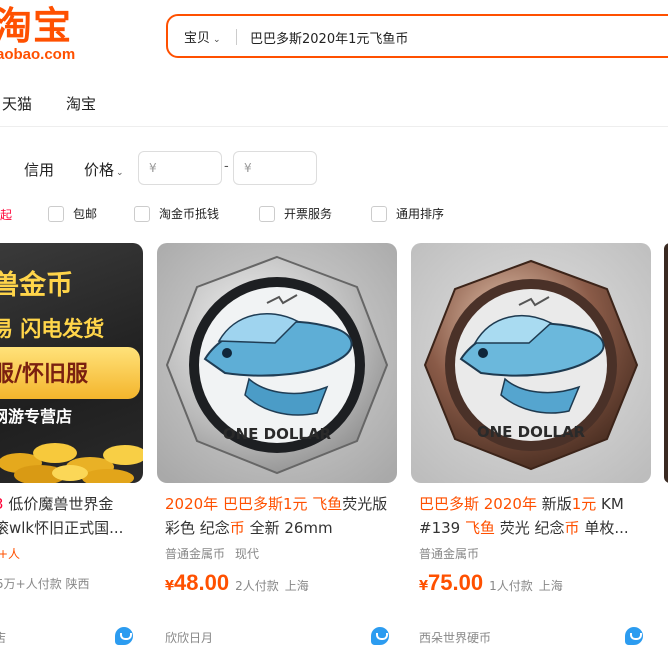  What do you see at coordinates (99, 170) in the screenshot?
I see `filter-price-label: 价格` at bounding box center [99, 170].